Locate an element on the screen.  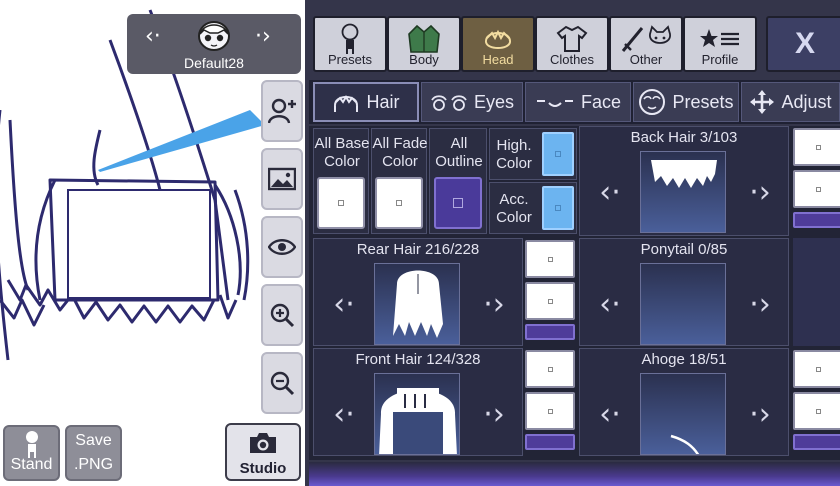
ahoge-thumbnail is located at coordinates (683, 414).